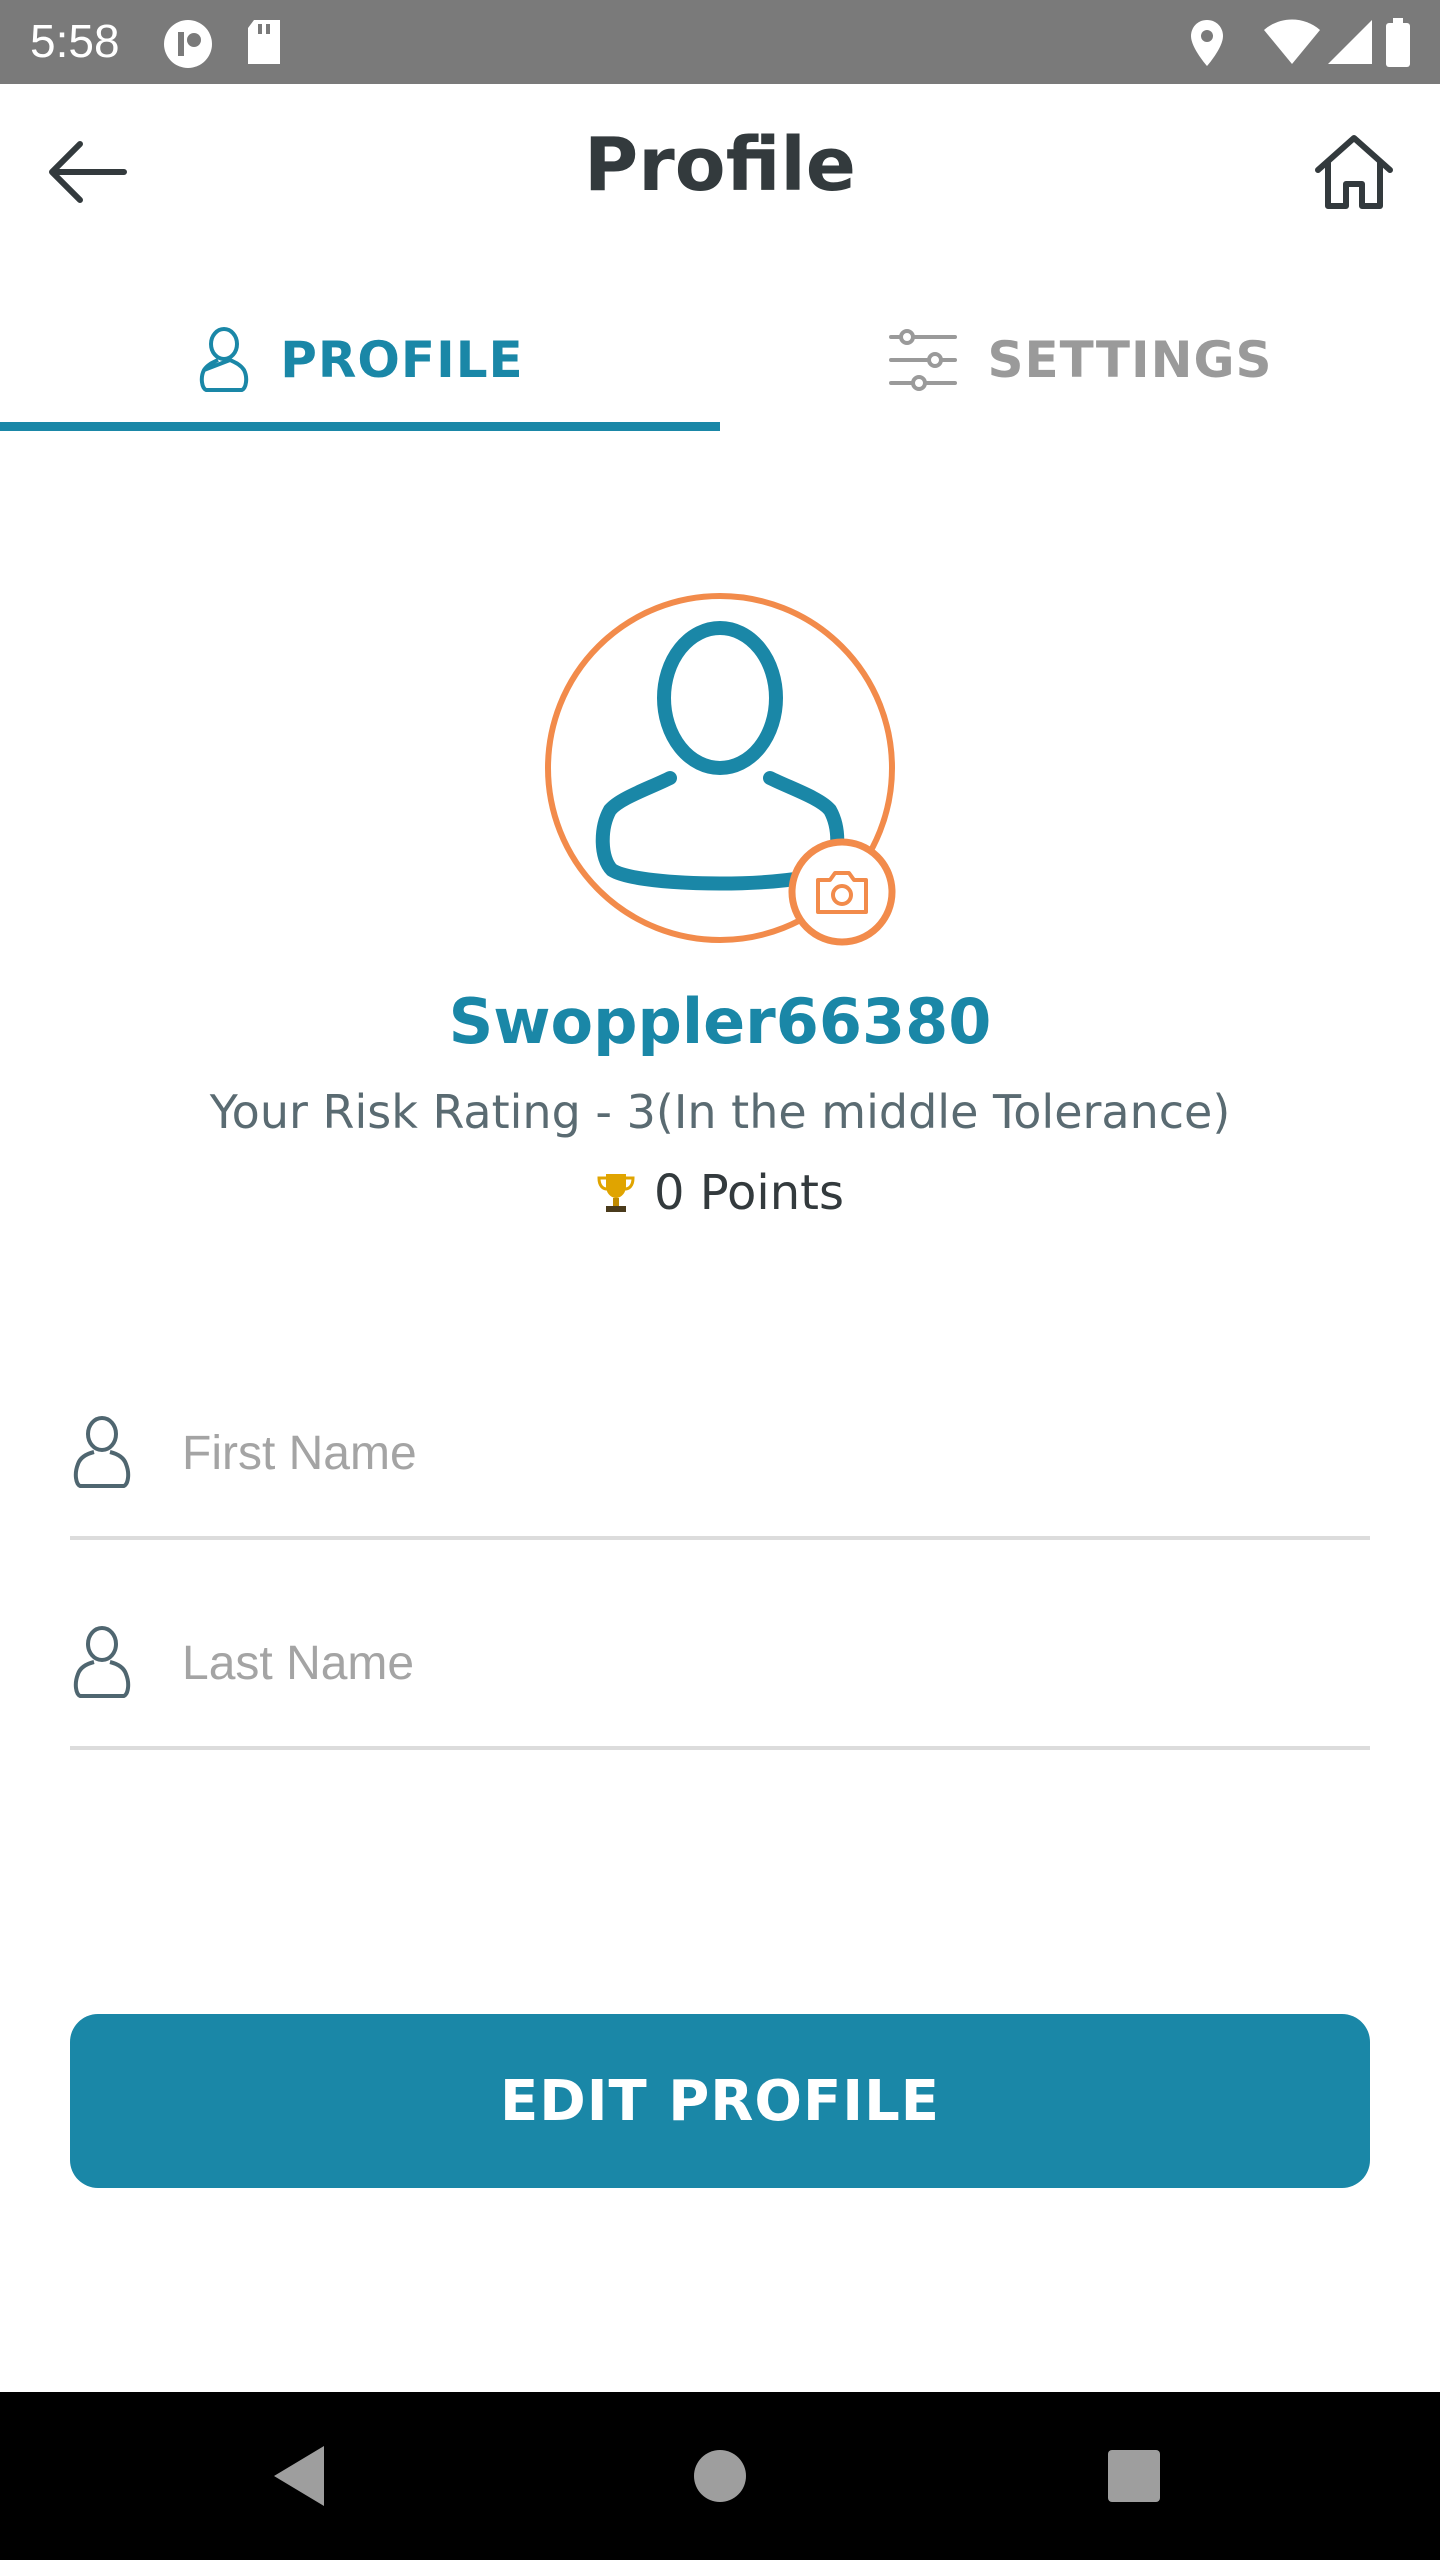 Image resolution: width=1440 pixels, height=2560 pixels. I want to click on tab-settings-label: SETTINGS, so click(1130, 360).